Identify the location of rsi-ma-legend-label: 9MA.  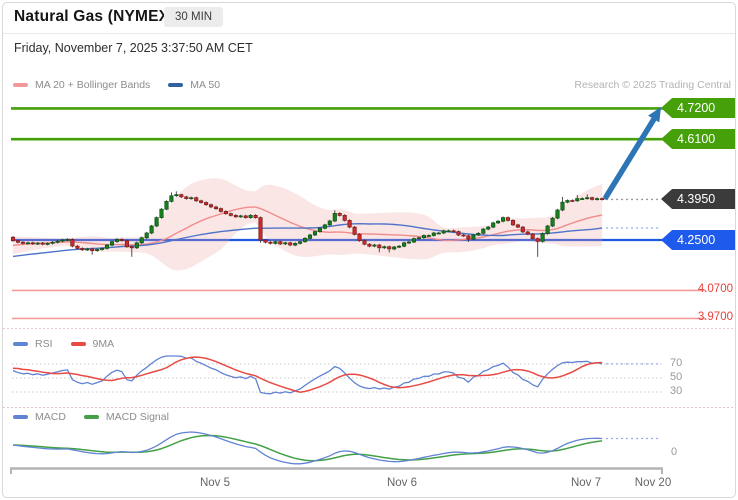
(103, 344).